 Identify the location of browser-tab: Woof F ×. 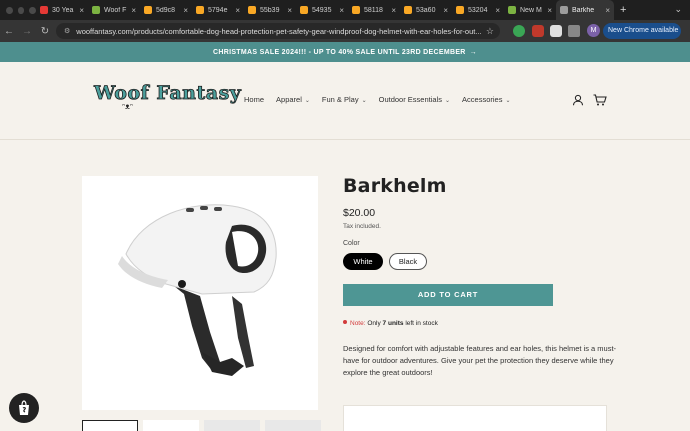
(114, 10).